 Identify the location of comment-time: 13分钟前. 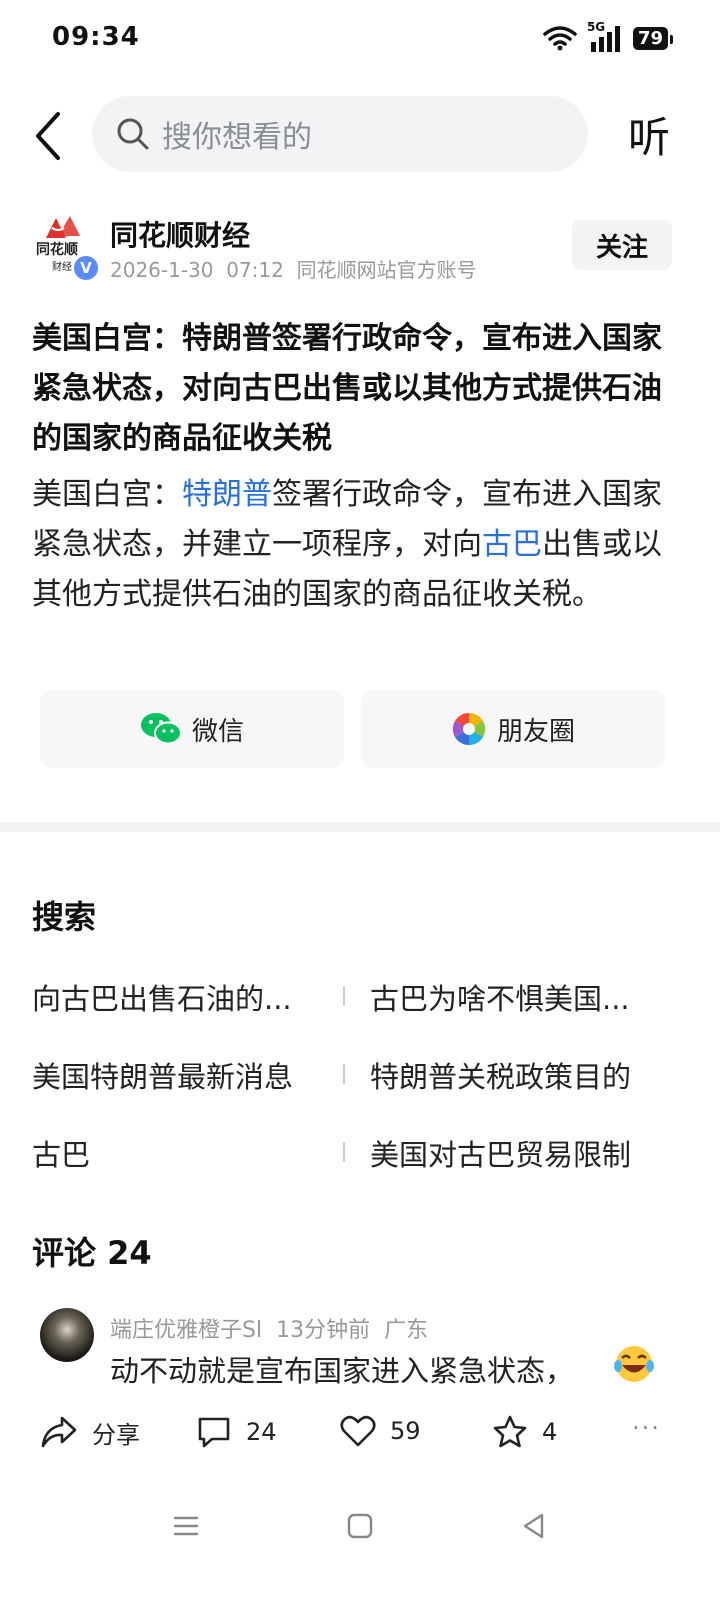
(323, 1330).